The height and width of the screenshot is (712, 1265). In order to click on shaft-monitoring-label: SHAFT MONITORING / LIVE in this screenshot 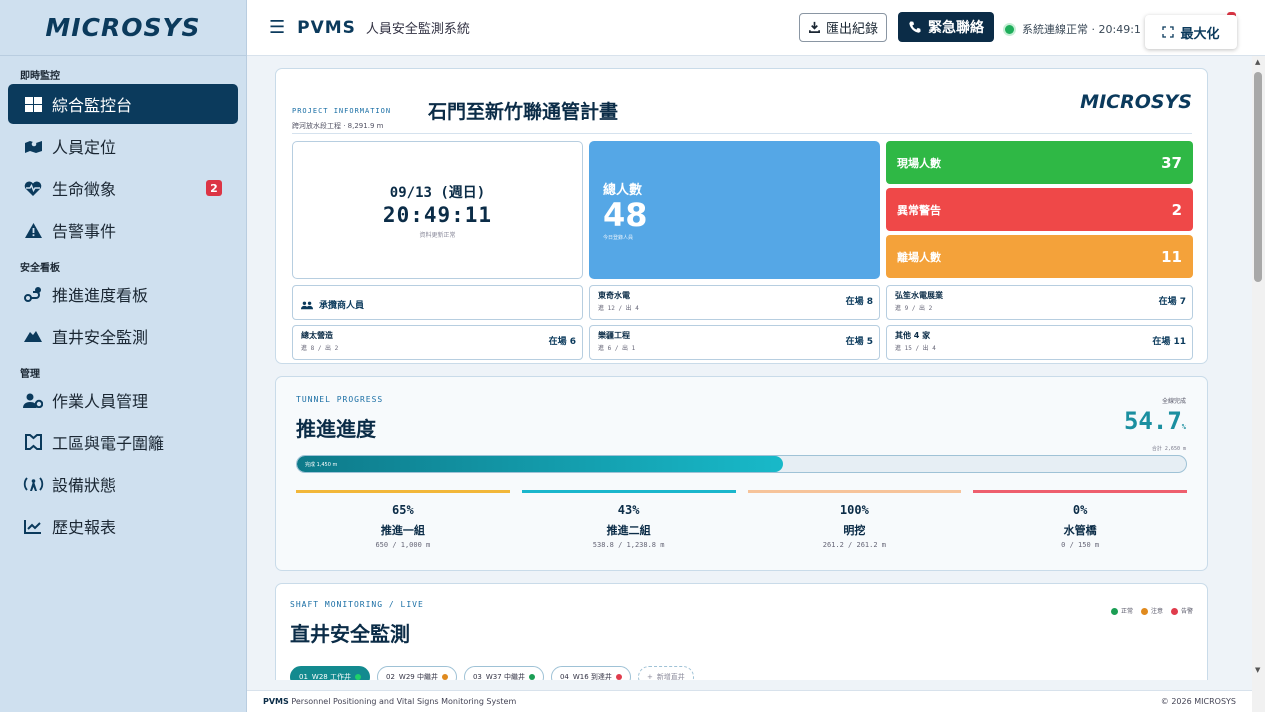, I will do `click(357, 604)`.